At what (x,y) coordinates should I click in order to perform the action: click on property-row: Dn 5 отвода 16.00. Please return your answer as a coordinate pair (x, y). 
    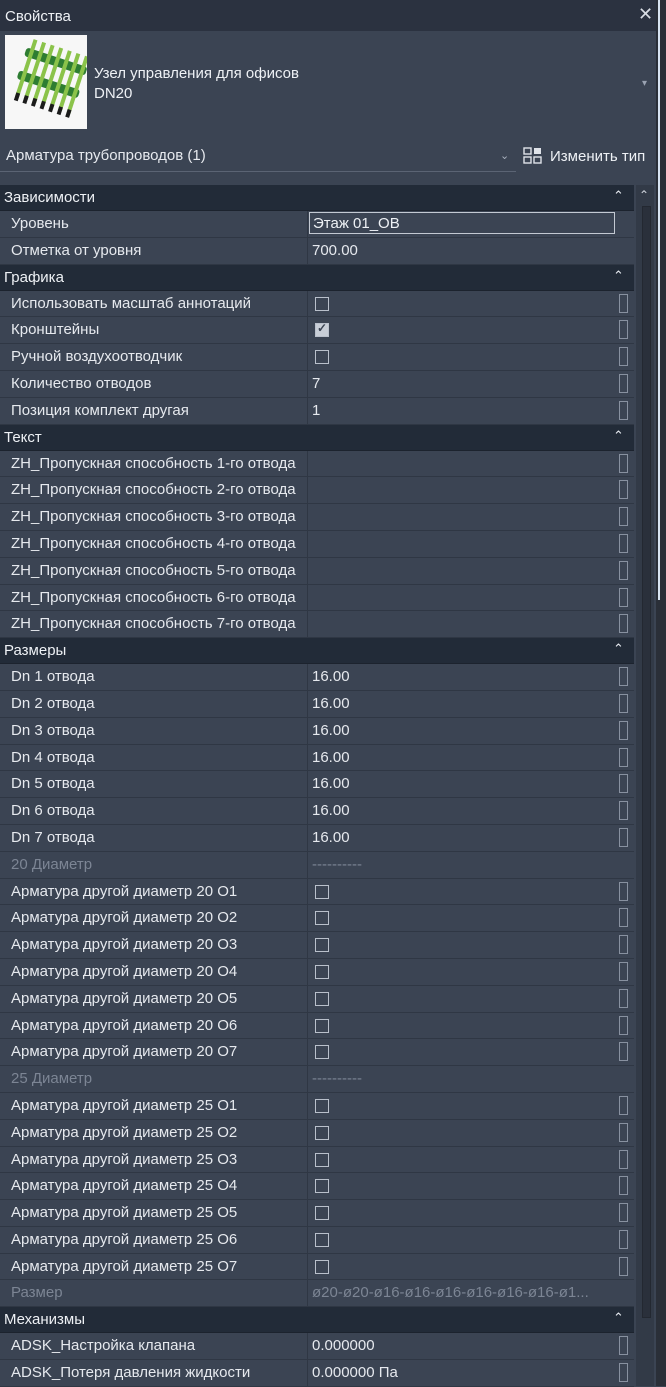
    Looking at the image, I should click on (317, 785).